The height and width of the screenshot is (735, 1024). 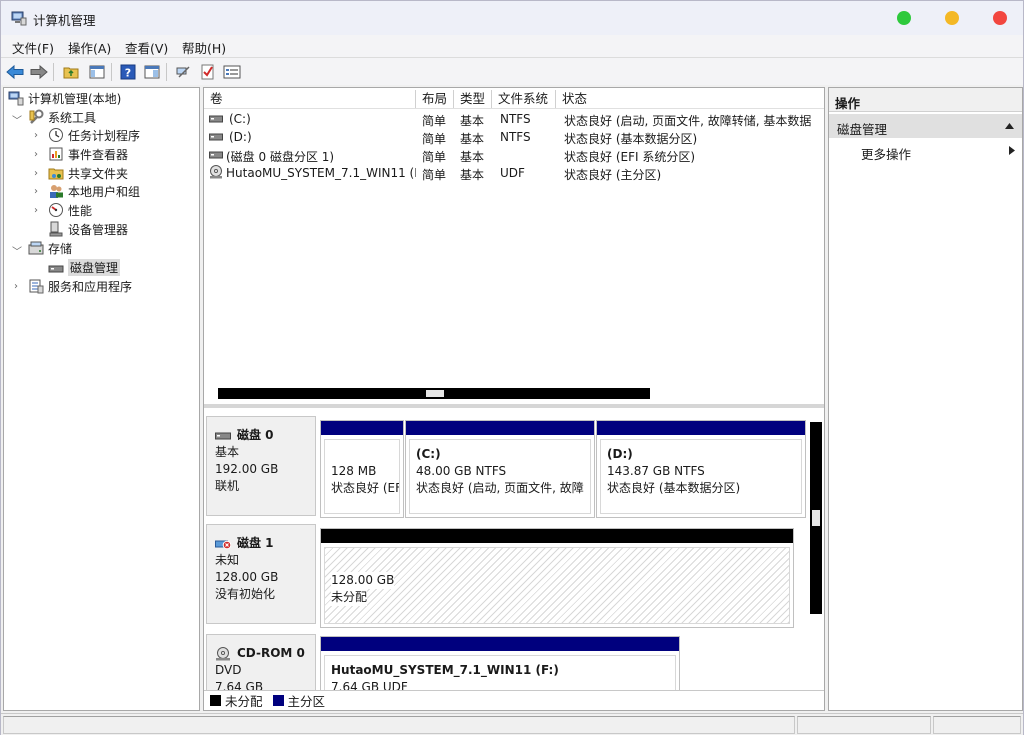 What do you see at coordinates (204, 47) in the screenshot?
I see `menu-help: 帮助(H)` at bounding box center [204, 47].